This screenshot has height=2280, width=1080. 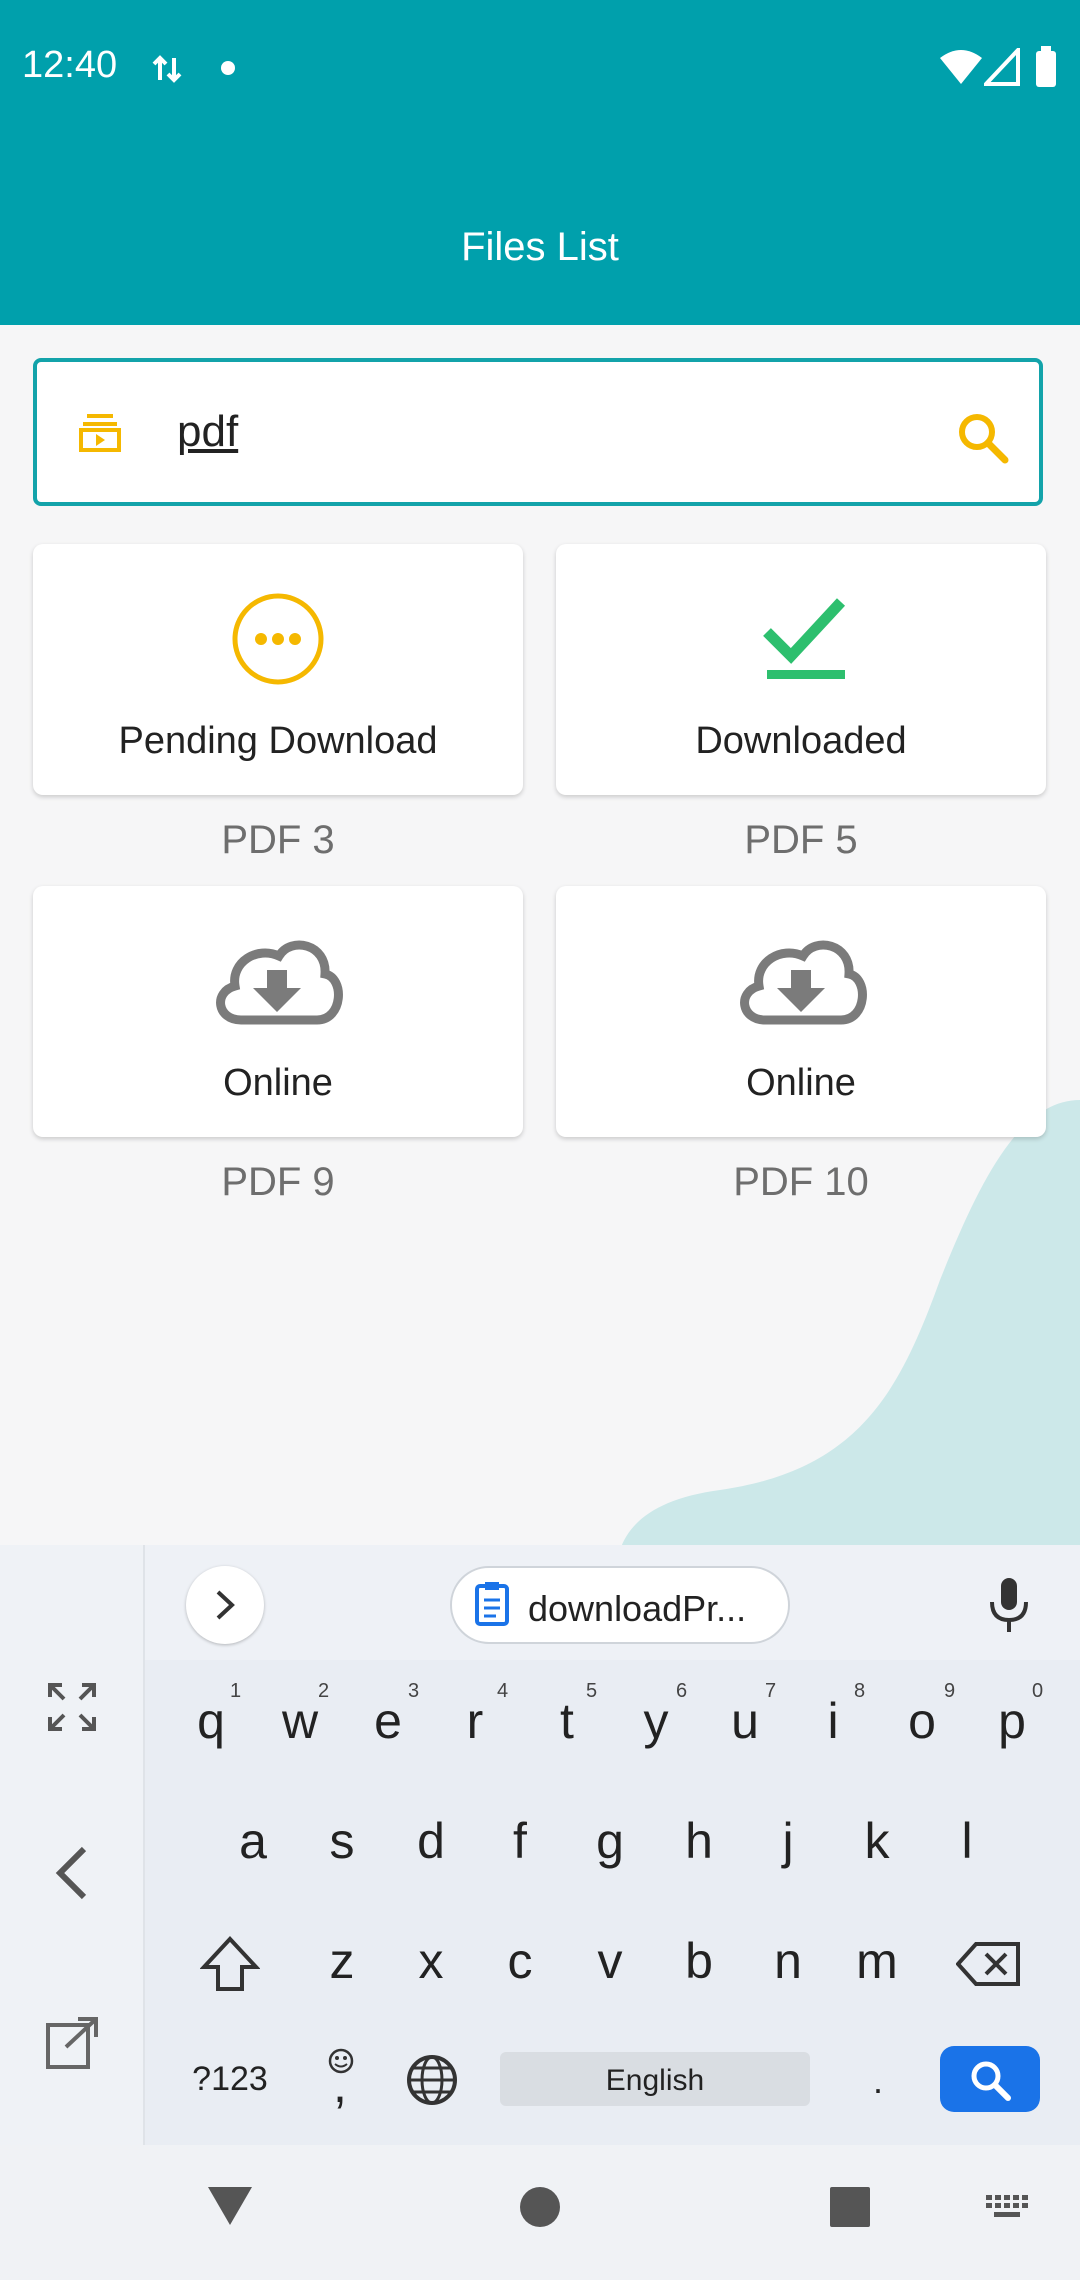 I want to click on back-arrow-icon, so click(x=72, y=1873).